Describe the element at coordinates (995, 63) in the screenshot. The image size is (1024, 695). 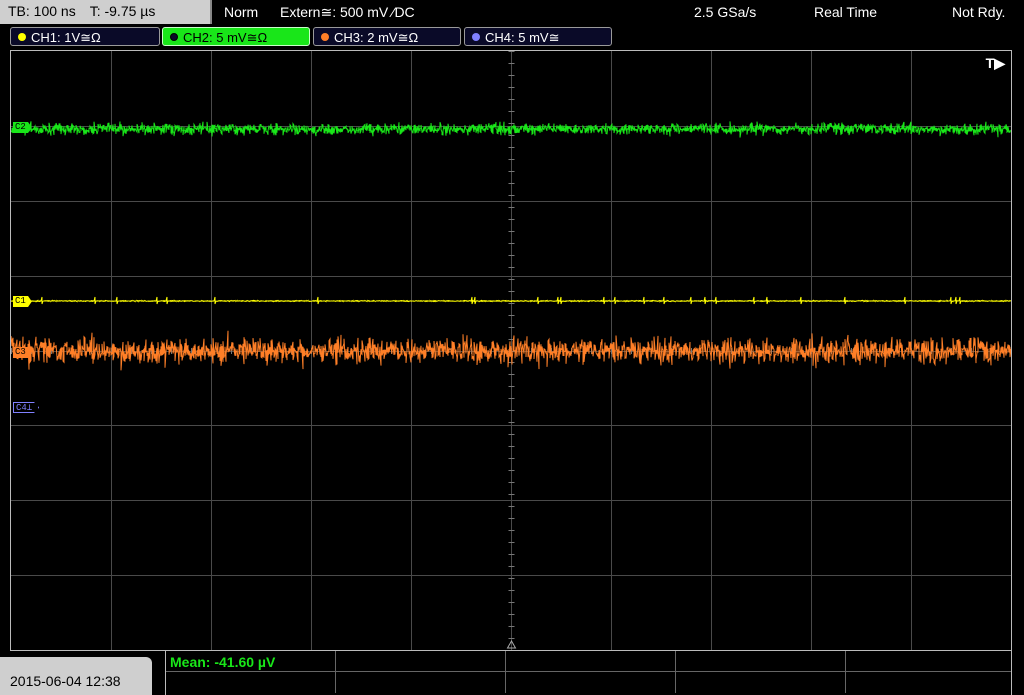
I see `trigger-position-marker: T▶` at that location.